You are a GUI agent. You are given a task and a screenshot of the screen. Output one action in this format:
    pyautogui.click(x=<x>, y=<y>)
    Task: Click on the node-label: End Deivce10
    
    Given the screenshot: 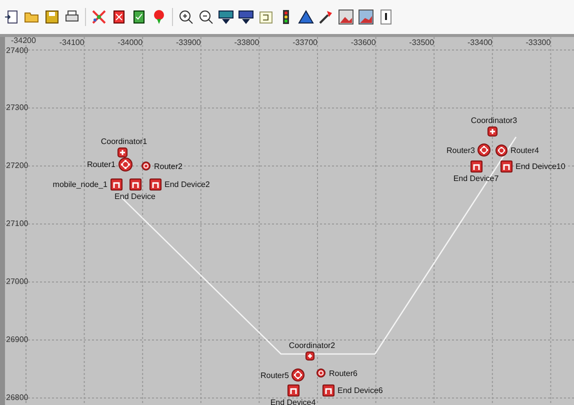 What is the action you would take?
    pyautogui.click(x=541, y=166)
    